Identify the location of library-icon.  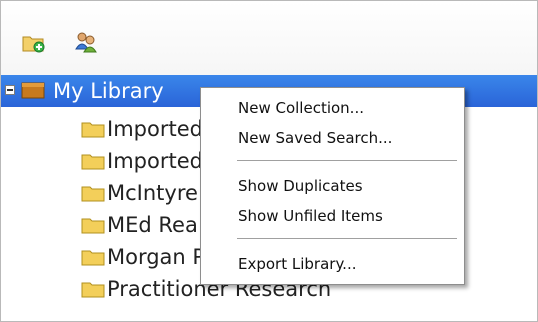
(33, 90).